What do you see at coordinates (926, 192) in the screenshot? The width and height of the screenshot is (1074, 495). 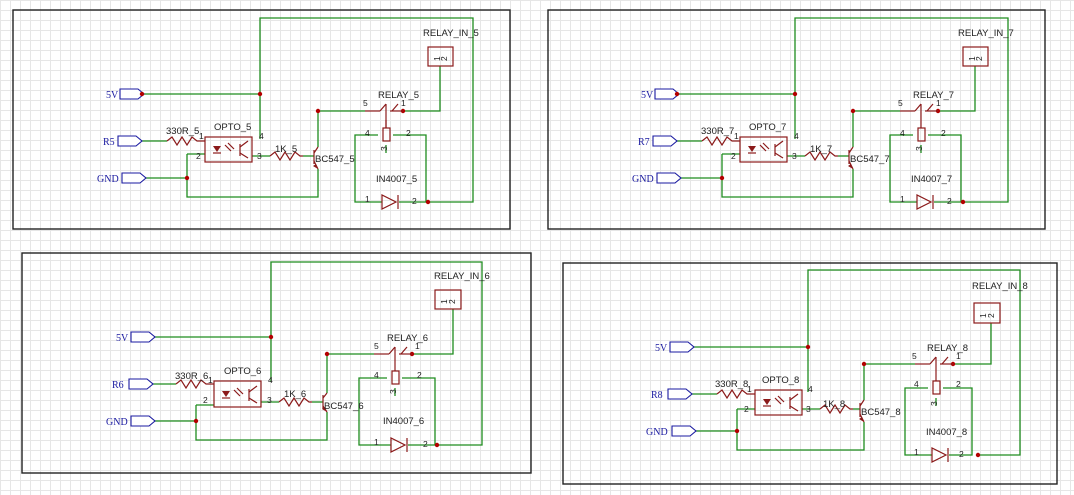 I see `diode-in4007: IN4007_7 1 2` at bounding box center [926, 192].